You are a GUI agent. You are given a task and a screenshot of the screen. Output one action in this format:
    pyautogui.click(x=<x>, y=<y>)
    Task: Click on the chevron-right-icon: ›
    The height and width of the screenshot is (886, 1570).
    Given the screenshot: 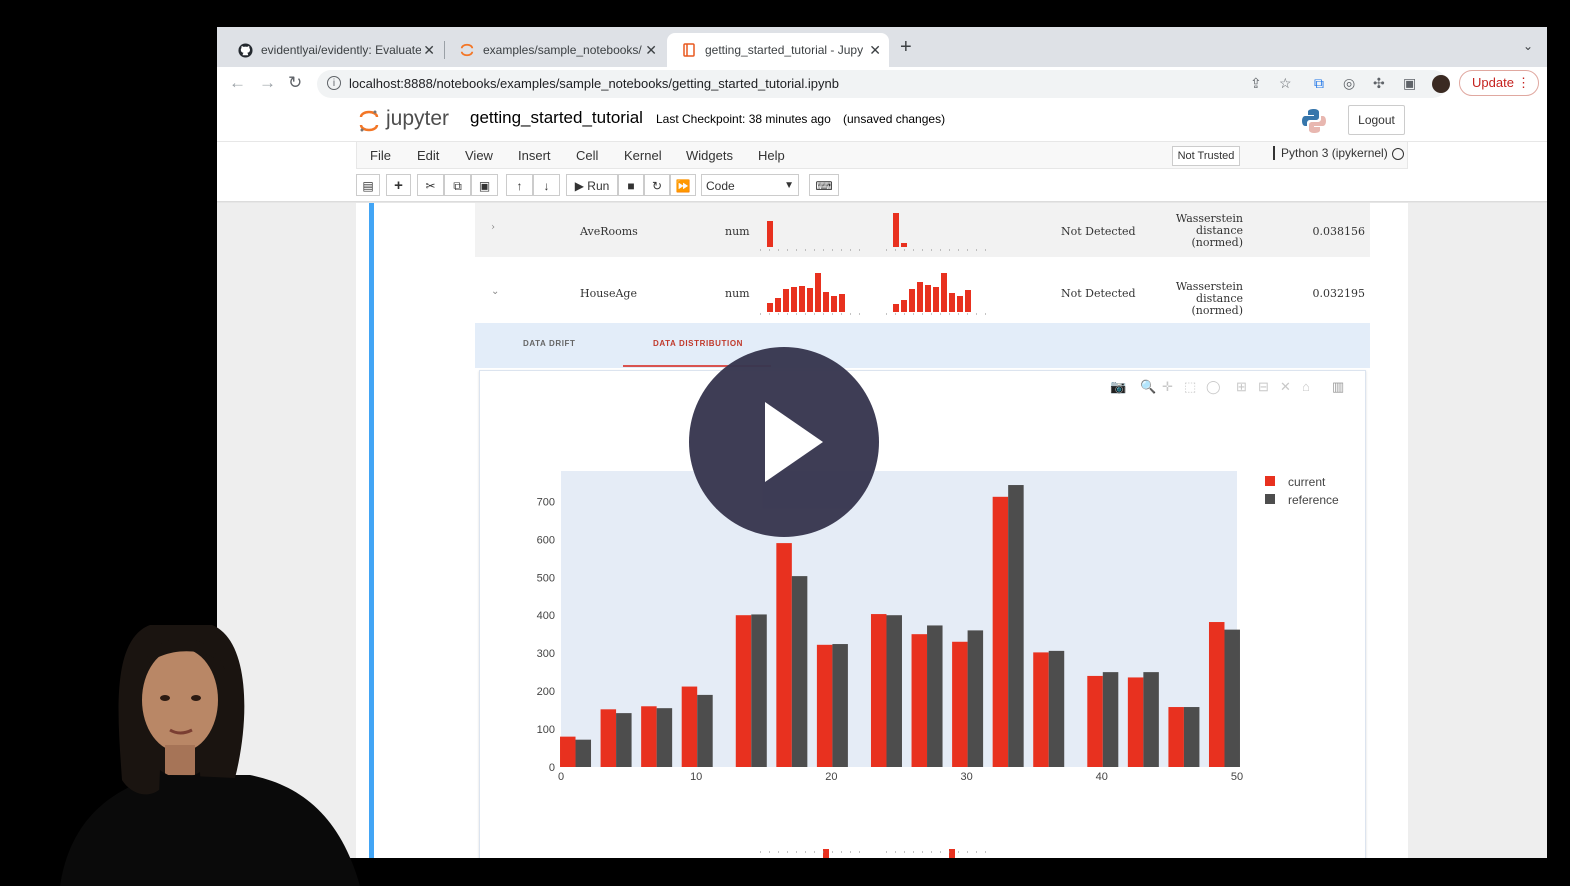 What is the action you would take?
    pyautogui.click(x=493, y=227)
    